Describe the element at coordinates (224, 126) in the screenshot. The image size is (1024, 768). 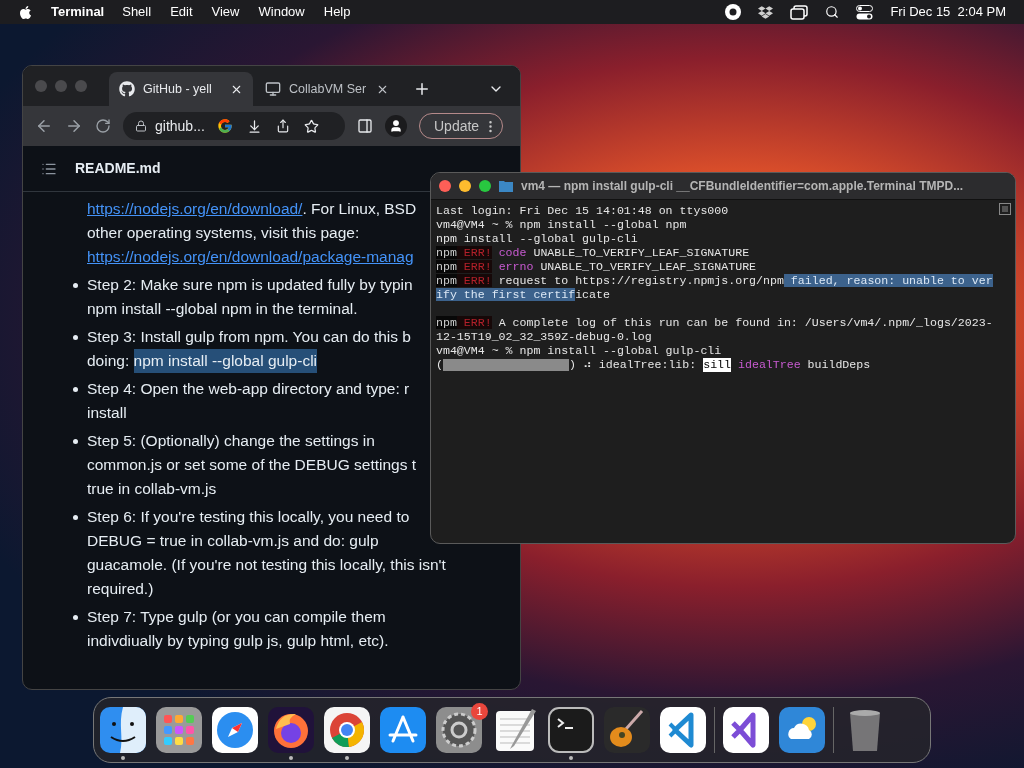
I see `google-icon` at that location.